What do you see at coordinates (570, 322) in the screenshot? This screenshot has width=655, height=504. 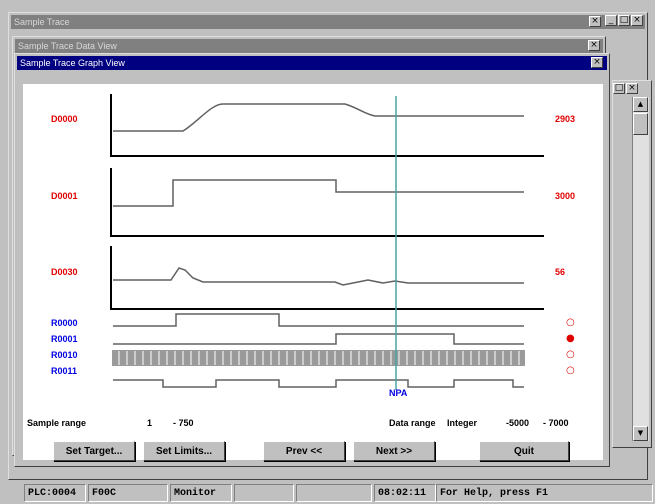 I see `bit-state-r0000: ○` at bounding box center [570, 322].